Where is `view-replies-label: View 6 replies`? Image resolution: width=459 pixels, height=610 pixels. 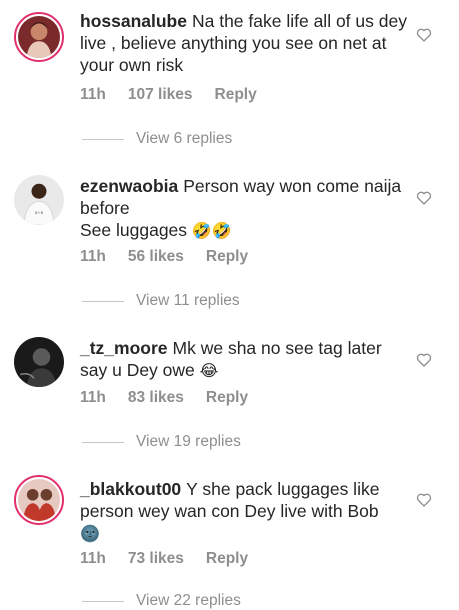
view-replies-label: View 6 replies is located at coordinates (184, 138).